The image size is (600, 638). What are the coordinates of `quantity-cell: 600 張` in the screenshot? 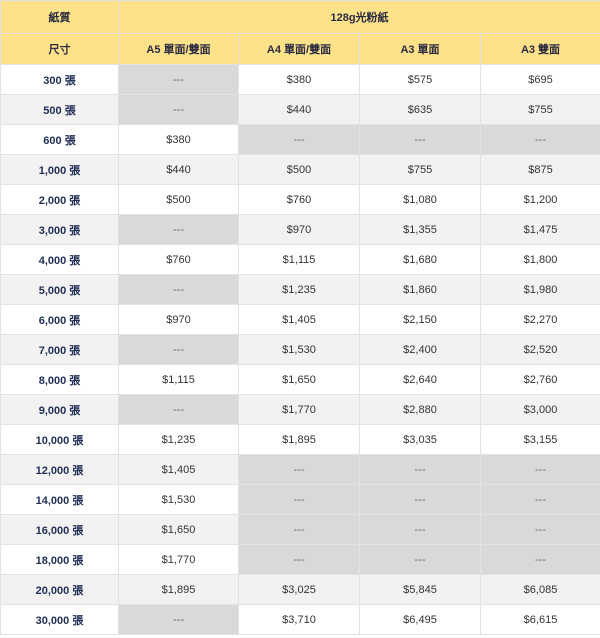 It's located at (59, 139).